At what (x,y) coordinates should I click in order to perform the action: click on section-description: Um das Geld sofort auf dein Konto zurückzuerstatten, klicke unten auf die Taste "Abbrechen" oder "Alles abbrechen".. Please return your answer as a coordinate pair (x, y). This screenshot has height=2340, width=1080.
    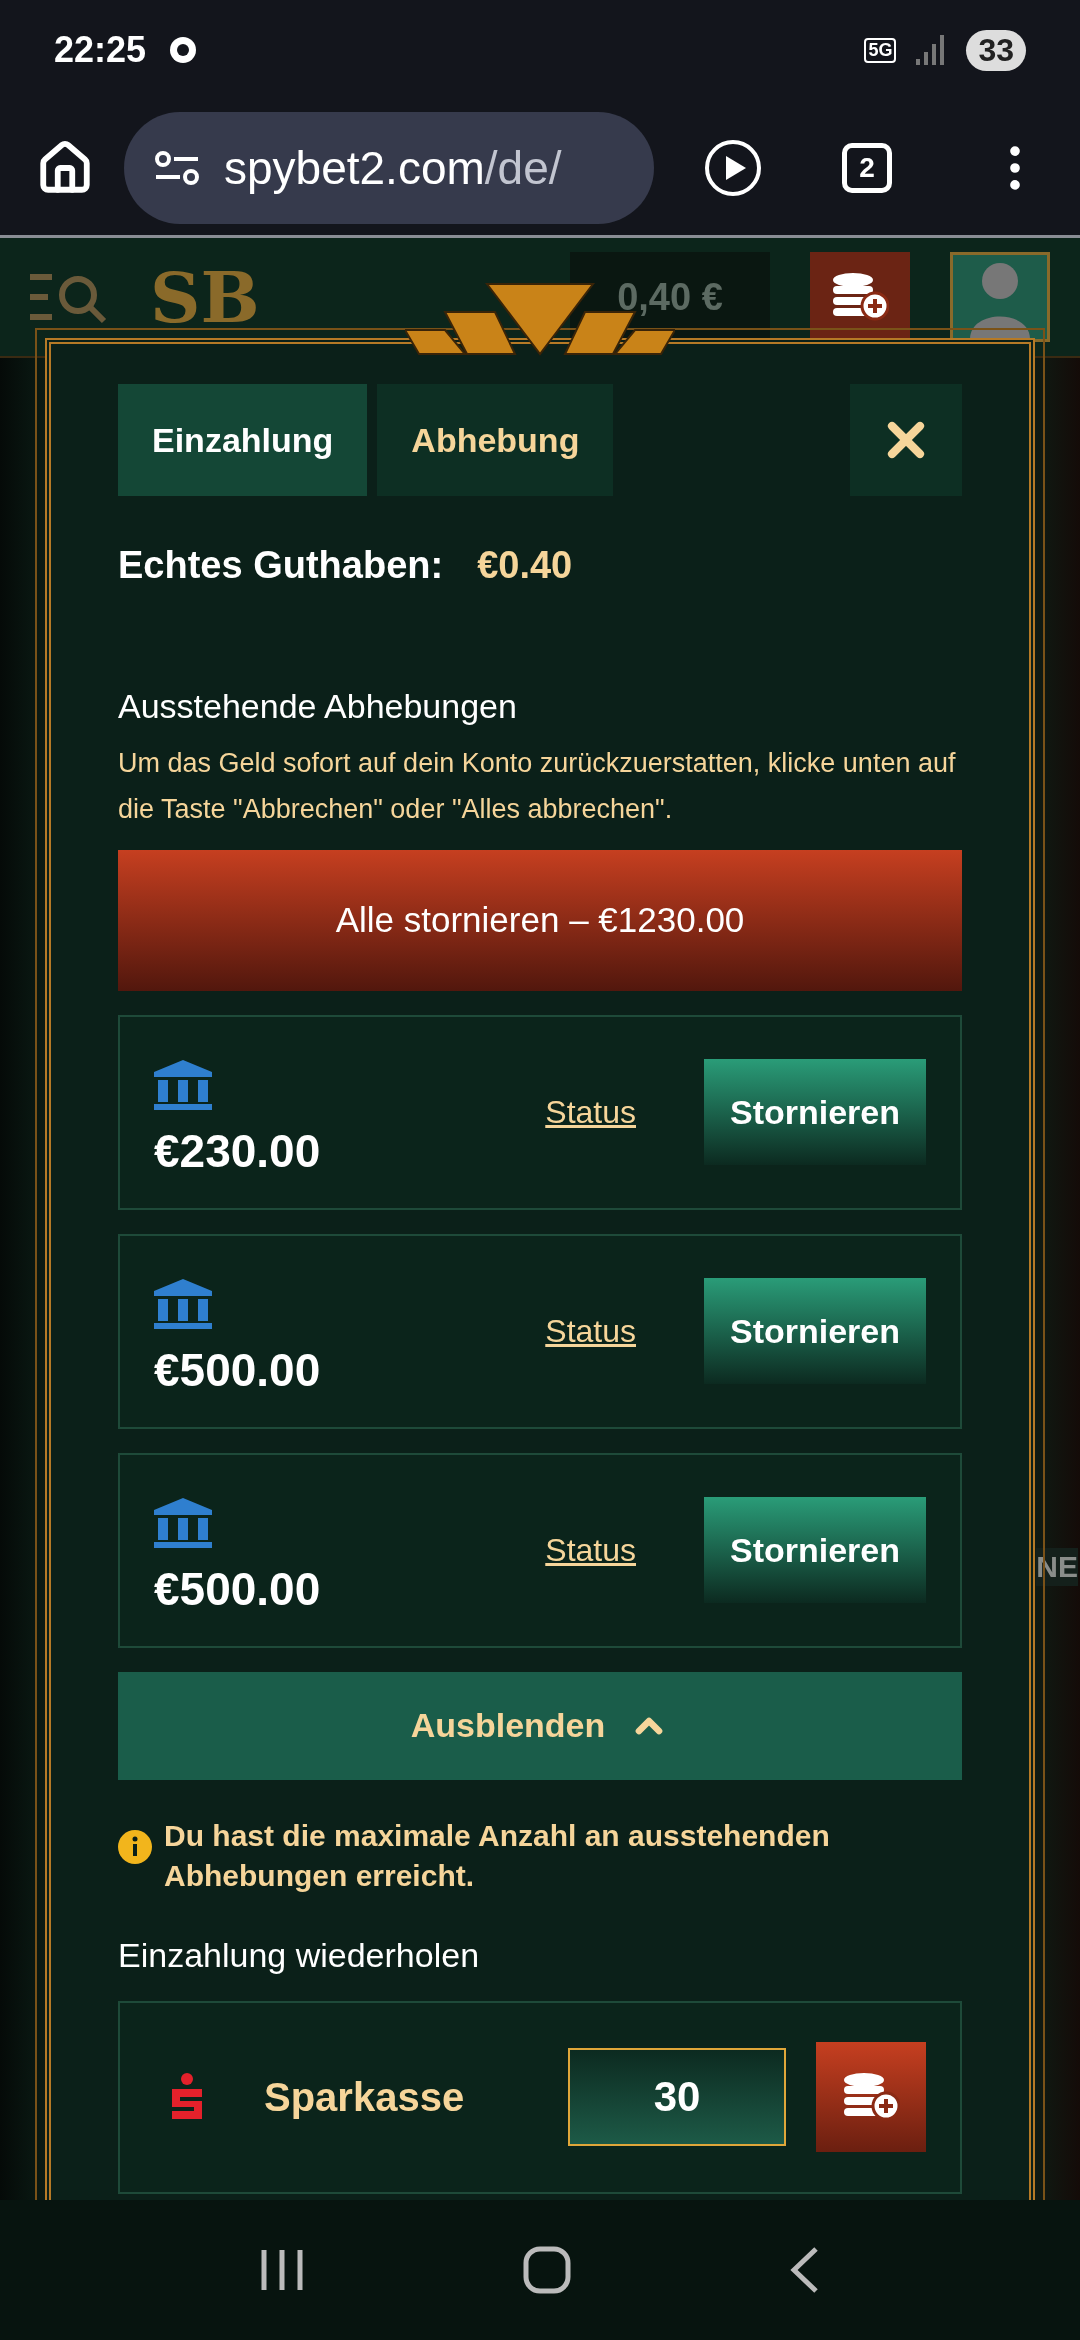
    Looking at the image, I should click on (537, 786).